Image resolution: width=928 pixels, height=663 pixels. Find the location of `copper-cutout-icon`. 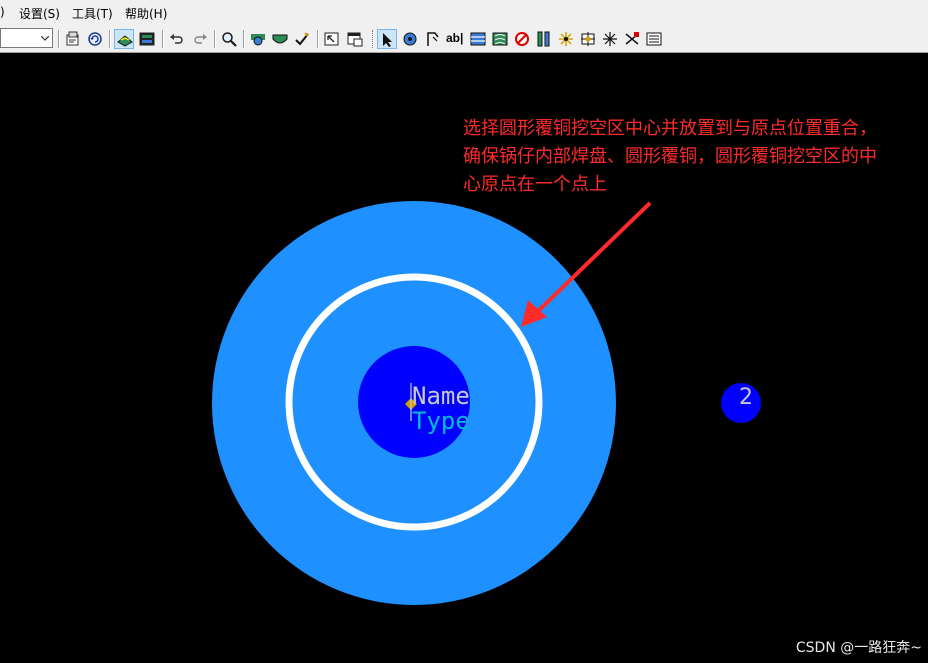

copper-cutout-icon is located at coordinates (500, 39).